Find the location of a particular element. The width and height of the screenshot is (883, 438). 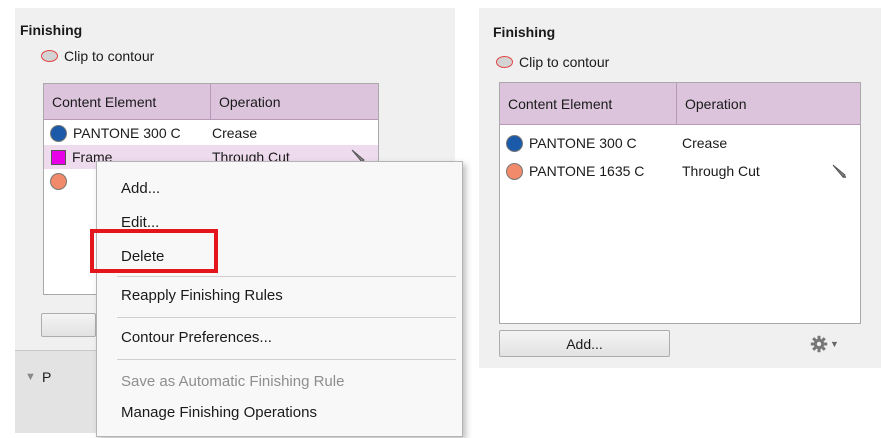

collapse-triangle-icon: ▼ is located at coordinates (30, 377).